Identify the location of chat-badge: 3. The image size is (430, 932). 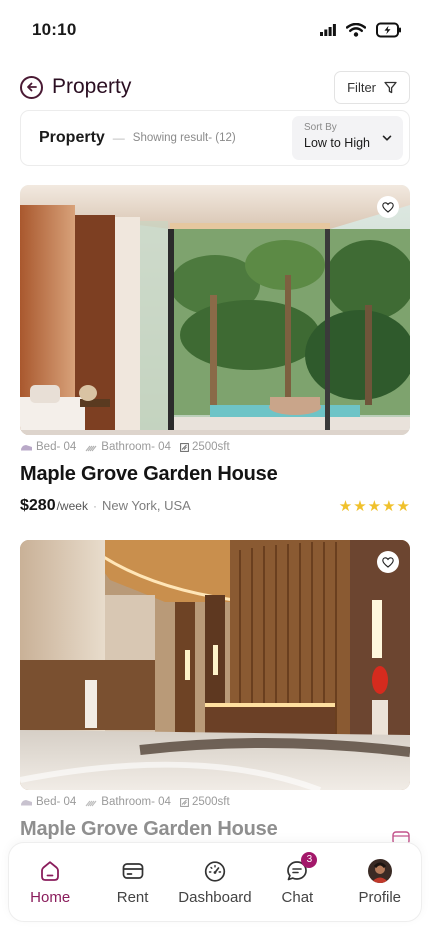
(309, 859).